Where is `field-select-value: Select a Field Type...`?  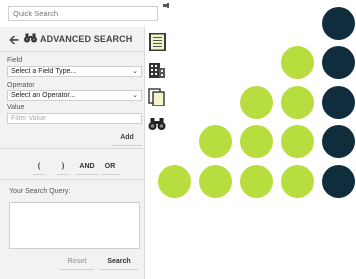
field-select-value: Select a Field Type... is located at coordinates (44, 71).